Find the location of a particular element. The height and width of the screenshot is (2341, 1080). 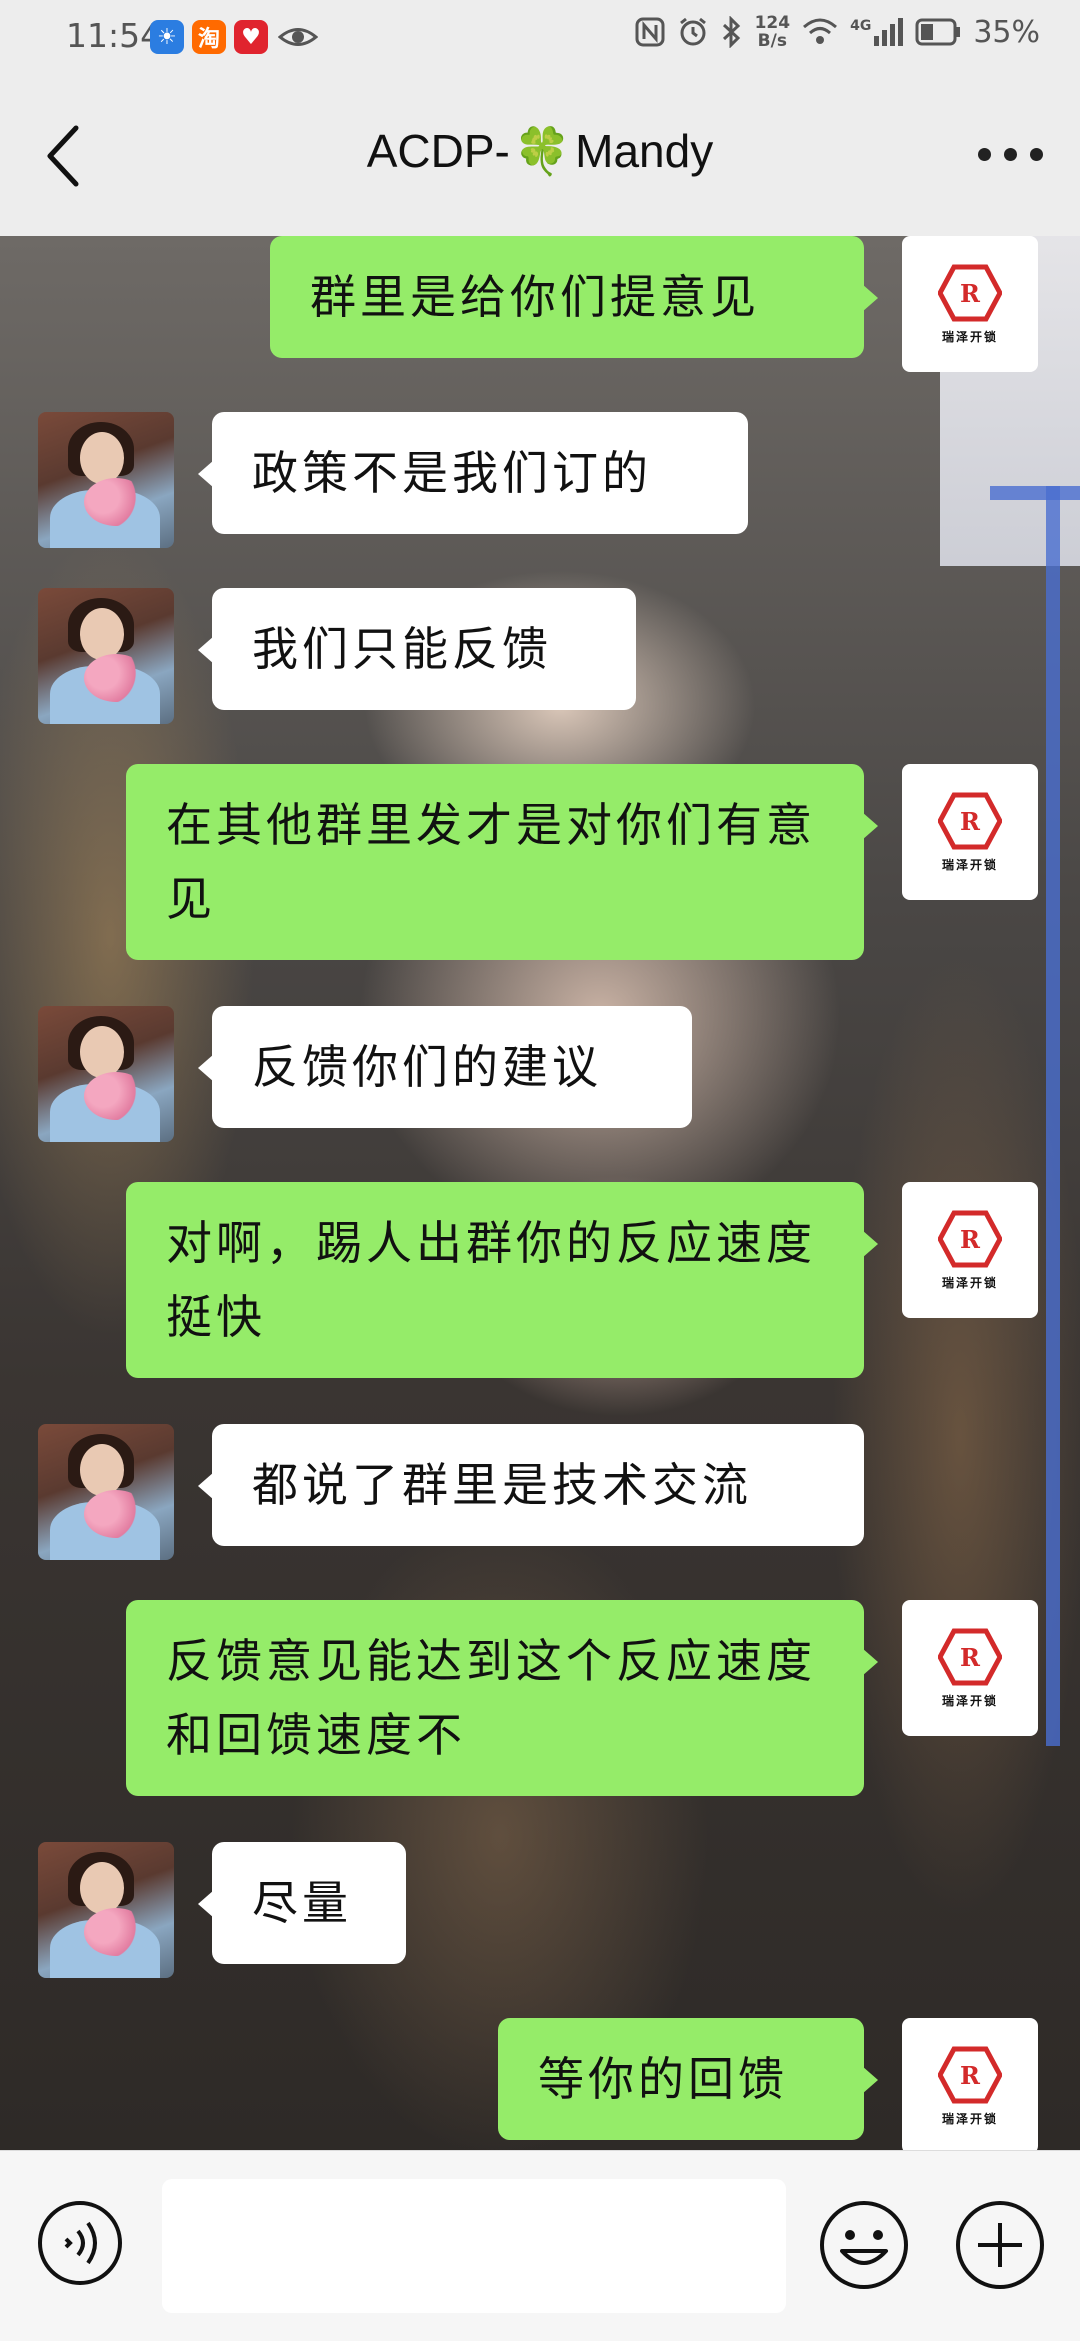

message-bubble-sent: 在其他群里发才是对你们有意见 is located at coordinates (502, 862).